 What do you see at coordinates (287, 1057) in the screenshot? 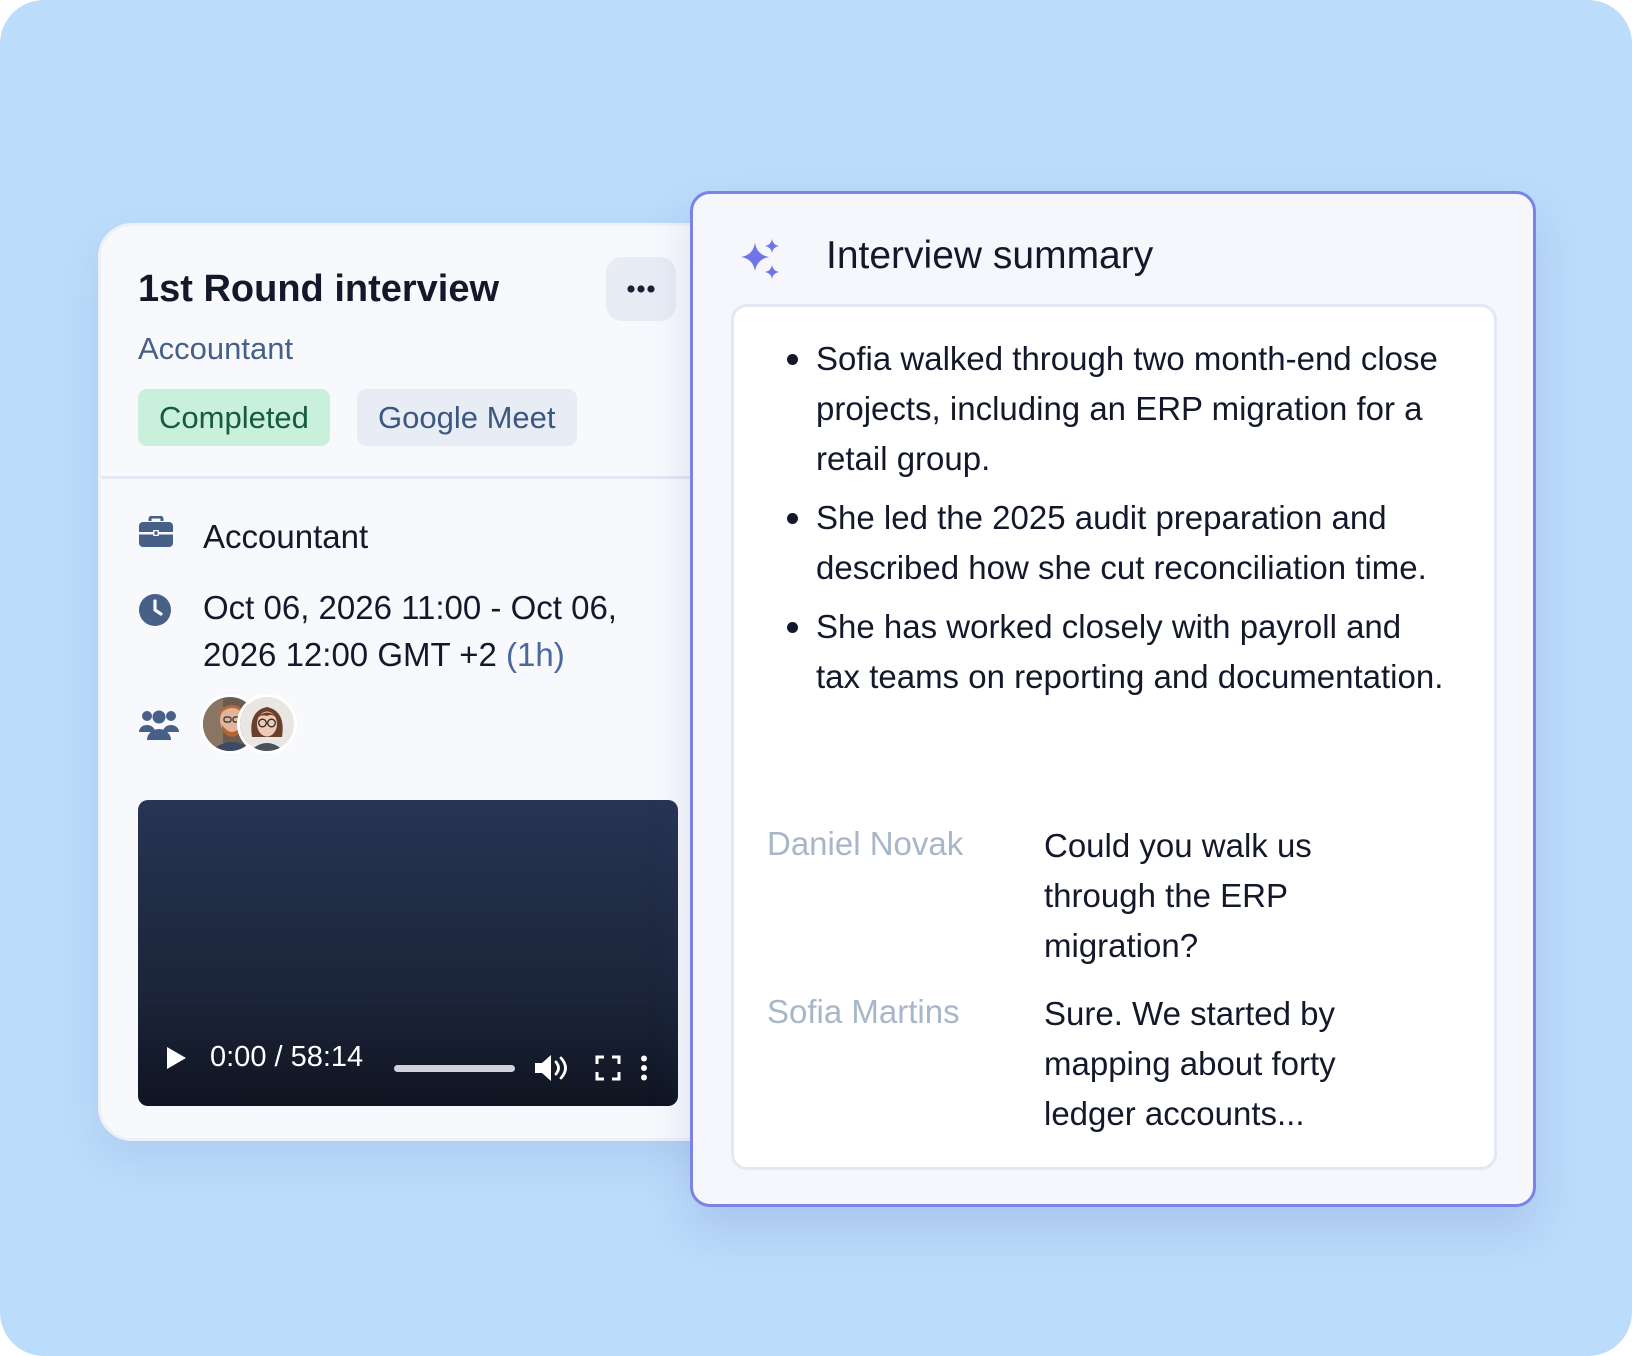
I see `video-time: 0:00 / 58:14` at bounding box center [287, 1057].